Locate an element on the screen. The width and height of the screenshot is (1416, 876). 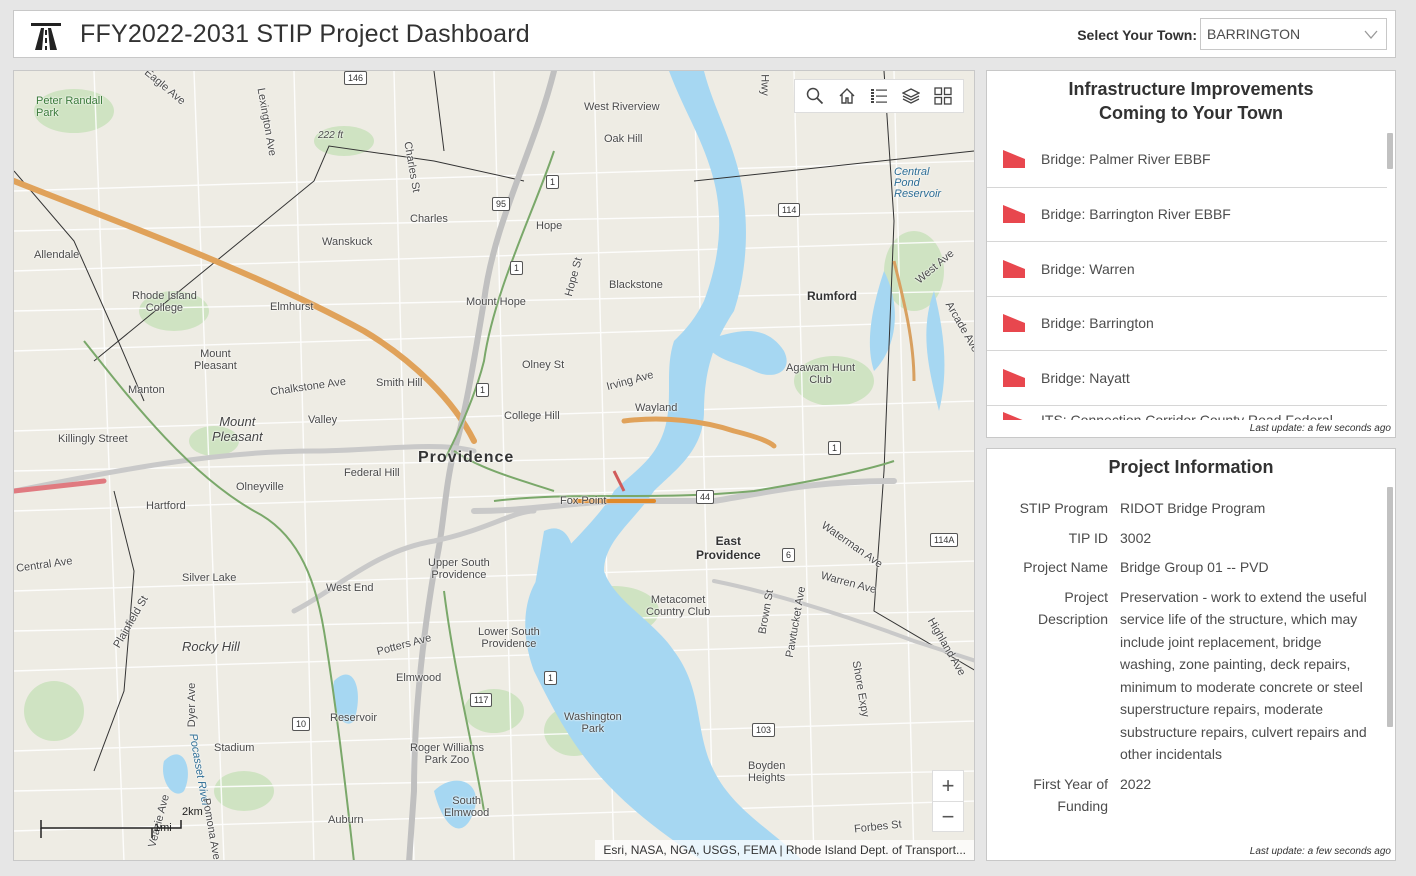
map-label-peter-randall-park: Peter Randall Park is located at coordinates (69, 107).